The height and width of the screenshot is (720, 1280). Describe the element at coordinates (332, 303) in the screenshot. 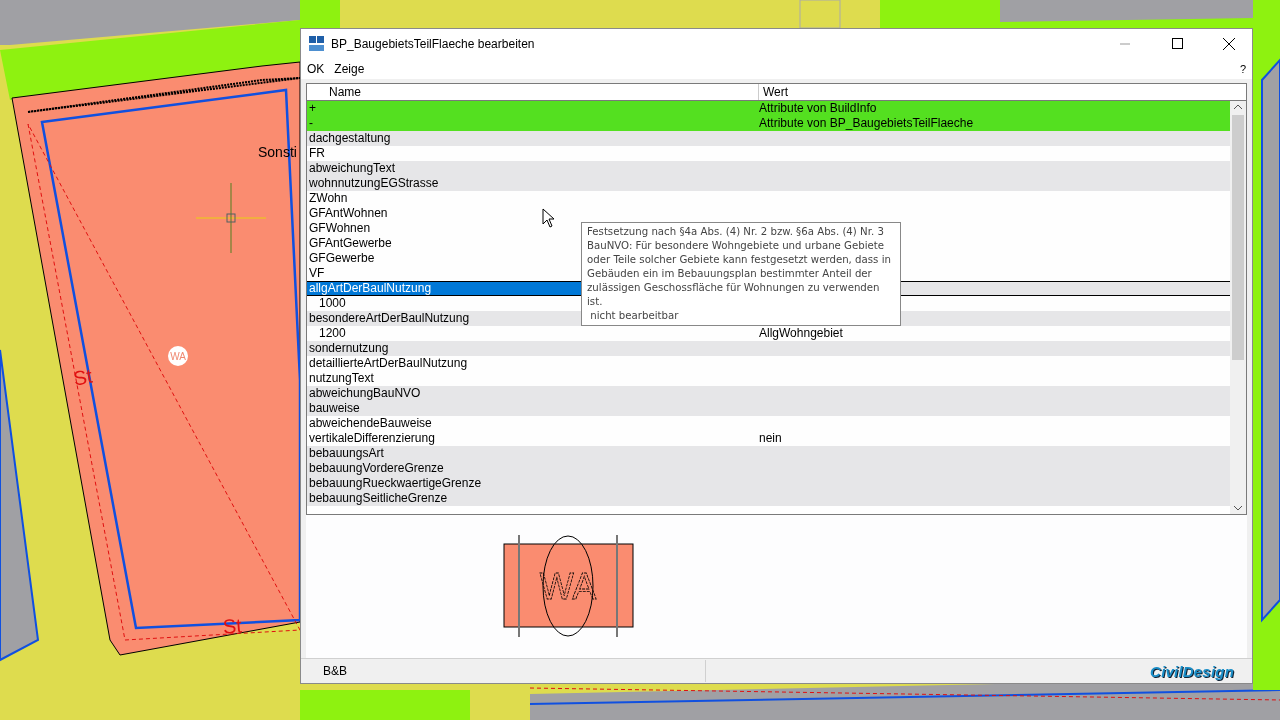

I see `attribute-name: 1000` at that location.